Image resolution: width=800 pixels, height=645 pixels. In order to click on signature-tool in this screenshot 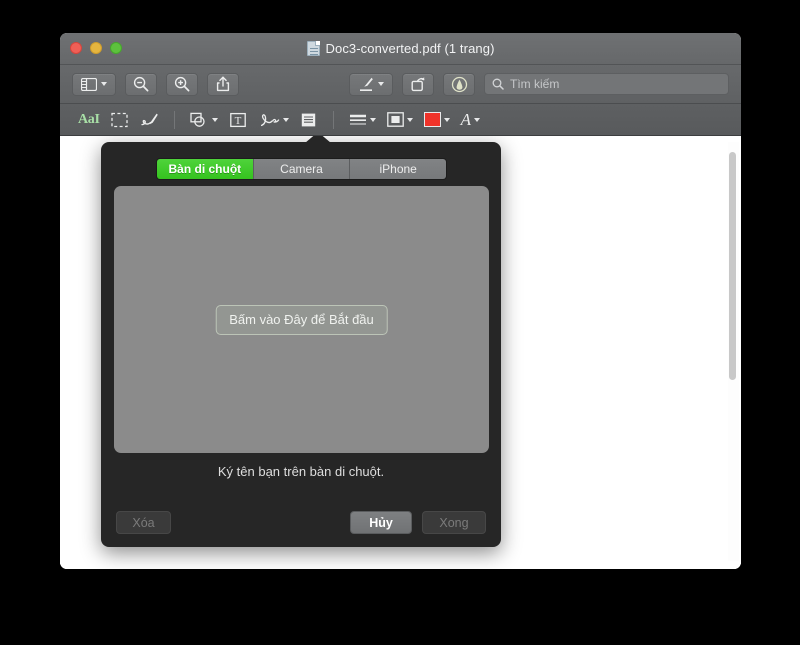, I will do `click(273, 120)`.